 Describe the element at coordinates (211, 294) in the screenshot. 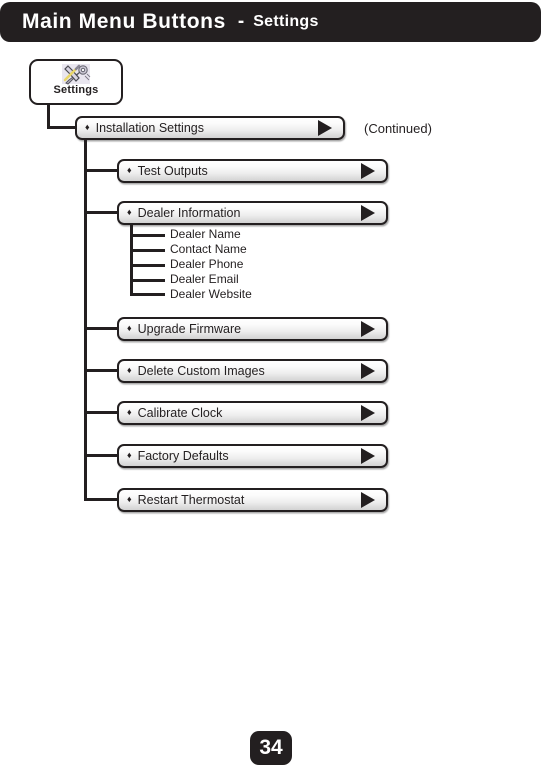

I see `list-item: Dealer Website` at that location.